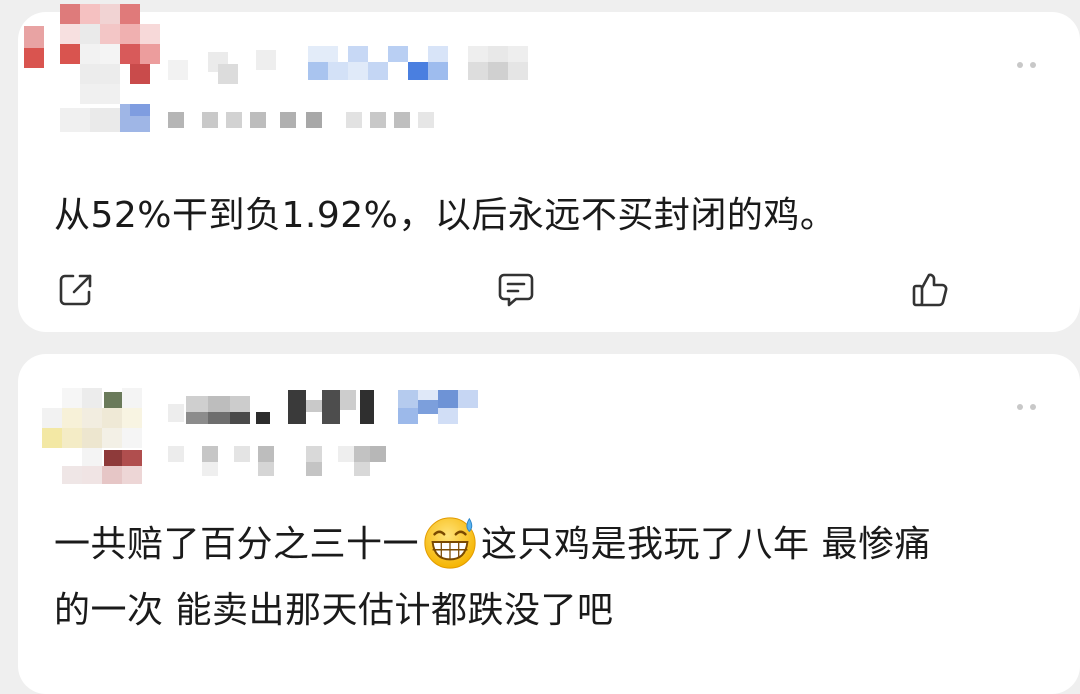 The image size is (1080, 694). I want to click on like-button, so click(930, 290).